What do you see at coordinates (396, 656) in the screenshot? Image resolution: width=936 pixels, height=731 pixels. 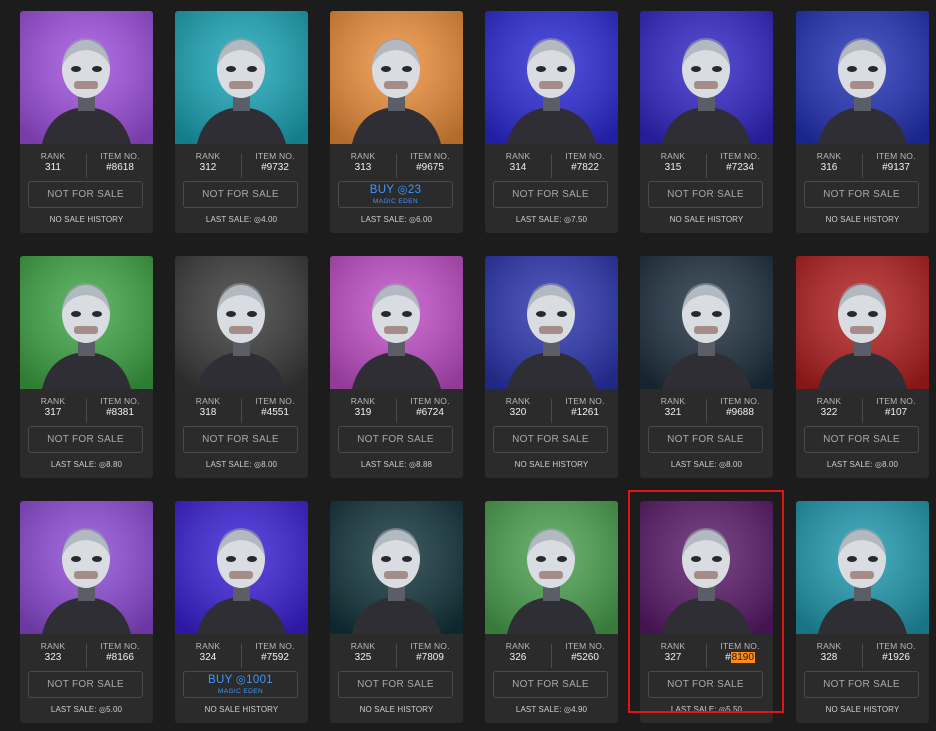 I see `card-meta: RANK 325 ITEM NO. #7809` at bounding box center [396, 656].